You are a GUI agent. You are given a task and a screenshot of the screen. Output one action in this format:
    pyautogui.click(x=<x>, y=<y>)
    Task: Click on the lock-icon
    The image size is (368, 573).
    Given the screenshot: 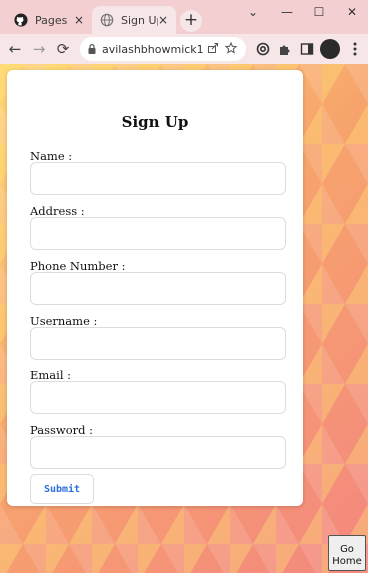 What is the action you would take?
    pyautogui.click(x=92, y=49)
    